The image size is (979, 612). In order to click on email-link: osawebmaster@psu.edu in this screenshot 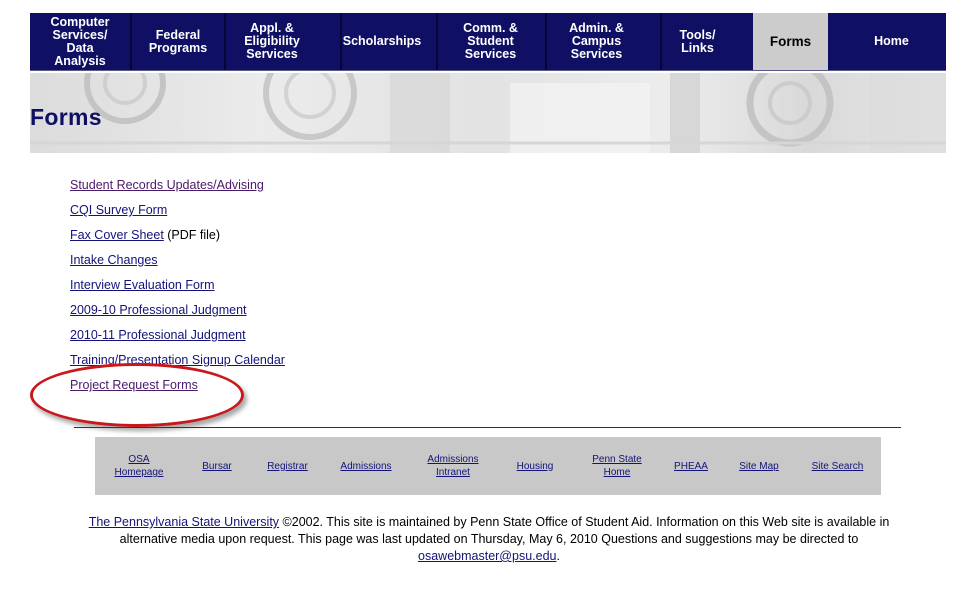, I will do `click(487, 556)`.